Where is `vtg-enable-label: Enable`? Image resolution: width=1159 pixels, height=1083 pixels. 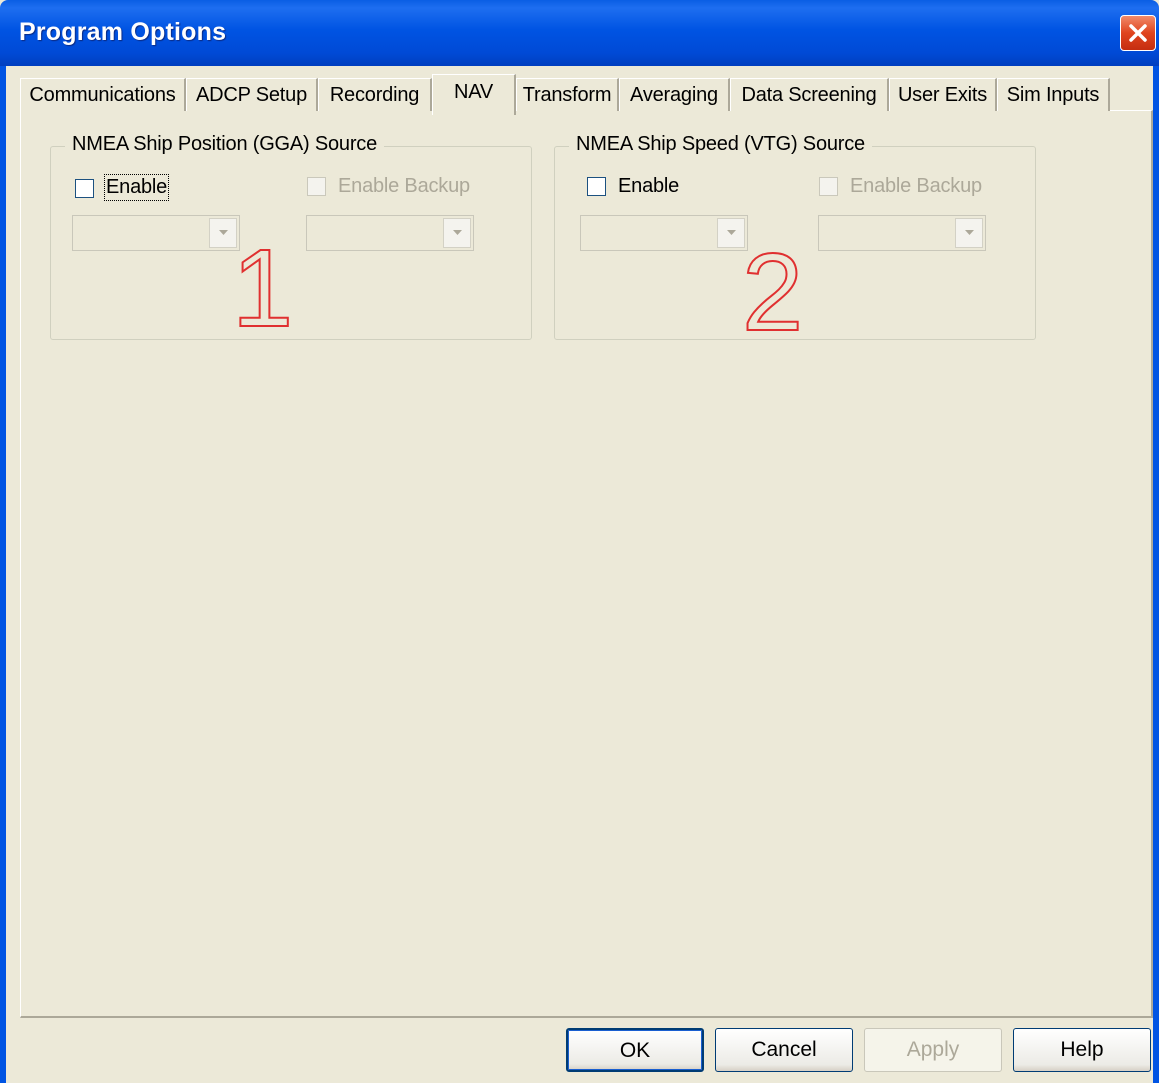
vtg-enable-label: Enable is located at coordinates (648, 186).